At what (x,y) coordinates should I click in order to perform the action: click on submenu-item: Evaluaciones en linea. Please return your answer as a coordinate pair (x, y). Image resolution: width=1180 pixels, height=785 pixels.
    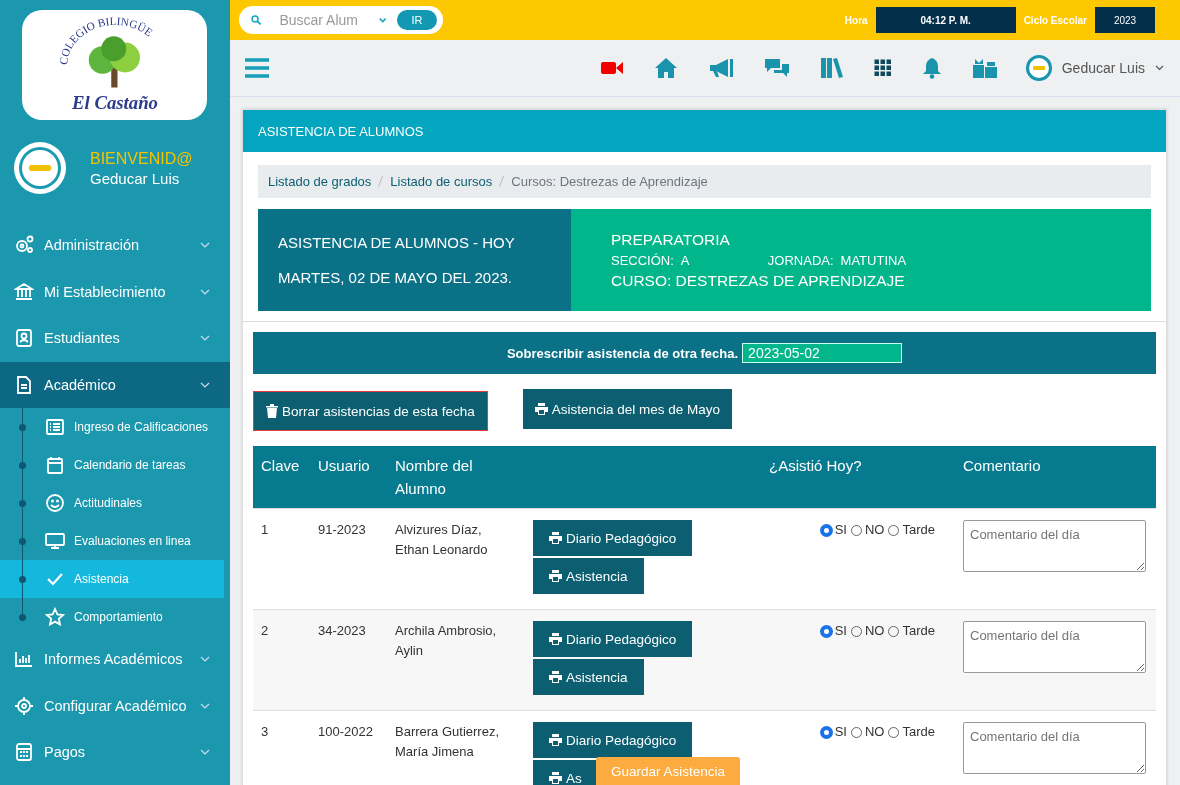
    Looking at the image, I should click on (112, 541).